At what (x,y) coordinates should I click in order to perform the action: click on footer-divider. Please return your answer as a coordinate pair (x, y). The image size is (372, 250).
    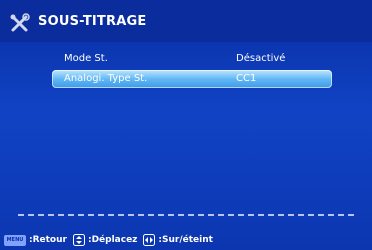
    Looking at the image, I should click on (186, 215).